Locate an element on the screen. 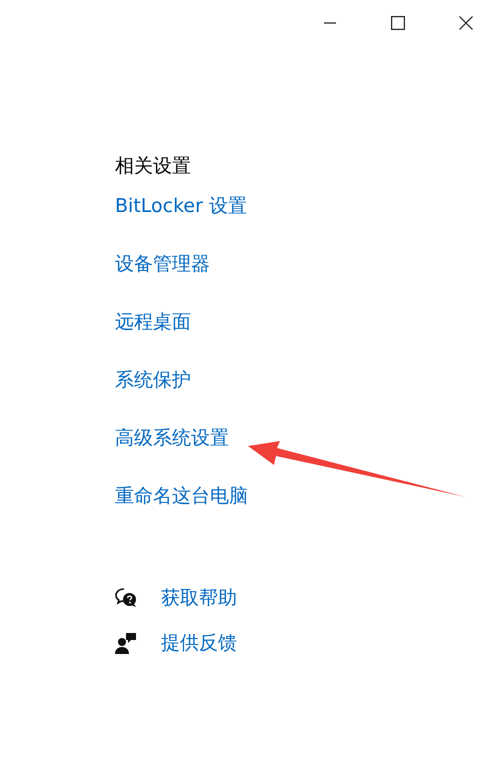 This screenshot has width=500, height=769. support-link: 提供反馈 is located at coordinates (199, 643).